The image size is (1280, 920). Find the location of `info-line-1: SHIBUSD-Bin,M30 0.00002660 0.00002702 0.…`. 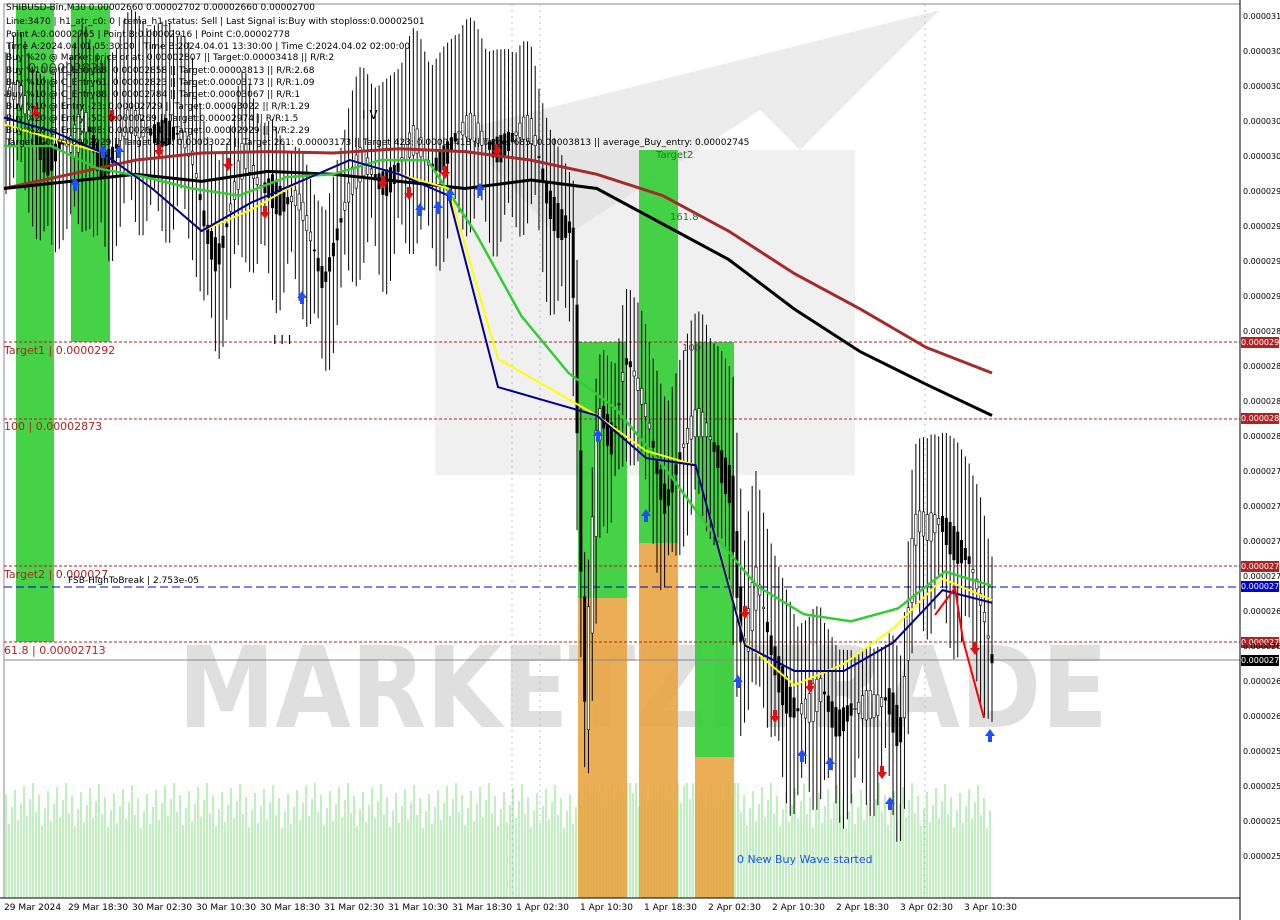

info-line-1: SHIBUSD-Bin,M30 0.00002660 0.00002702 0.… is located at coordinates (160, 8).